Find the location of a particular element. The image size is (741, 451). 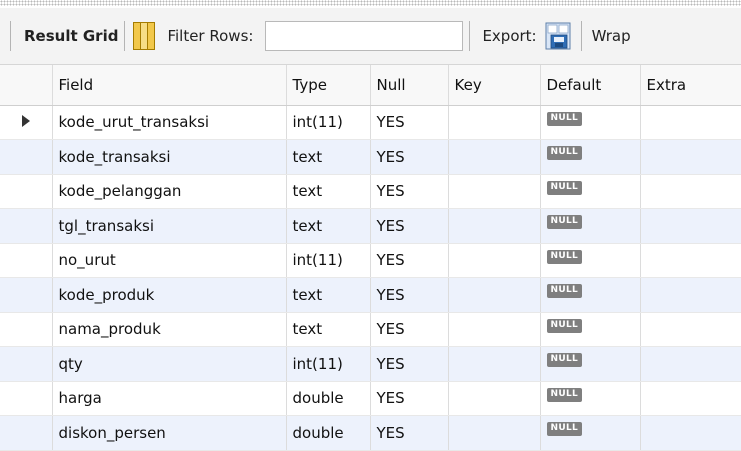

table-row: diskon_persen double YES NULL is located at coordinates (370, 433).